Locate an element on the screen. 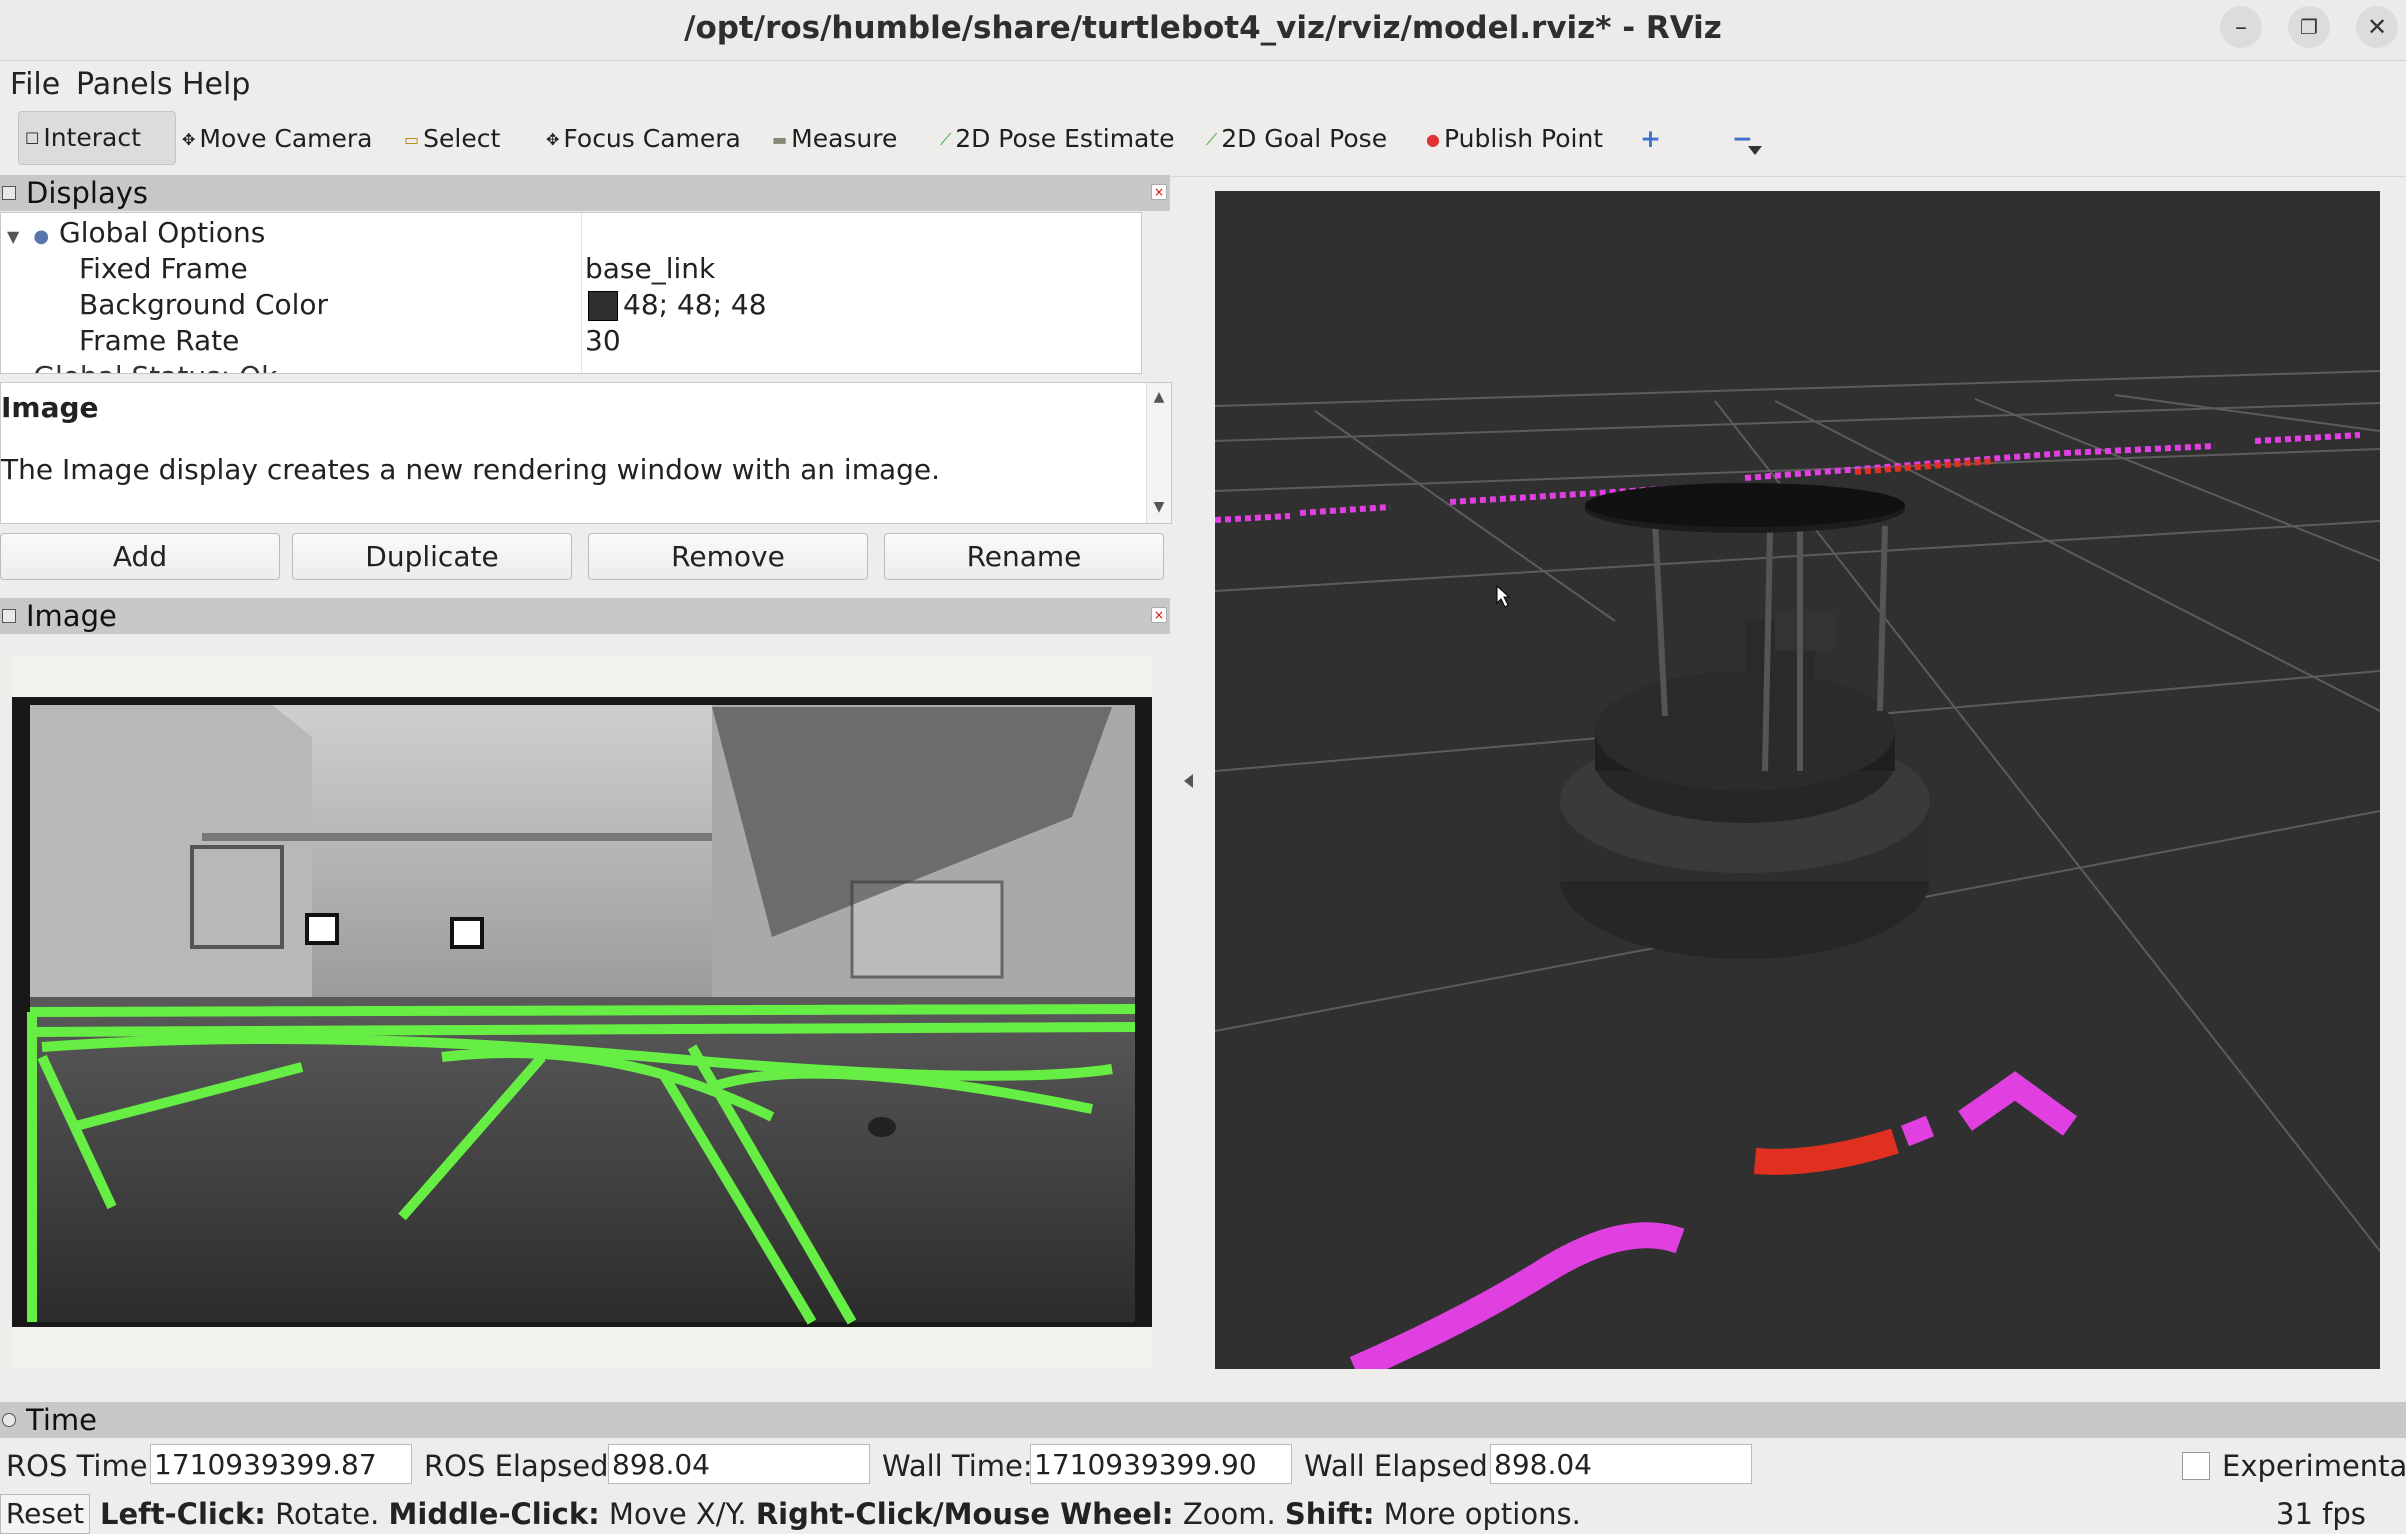  hint-key: Middle-Click: is located at coordinates (494, 1514).